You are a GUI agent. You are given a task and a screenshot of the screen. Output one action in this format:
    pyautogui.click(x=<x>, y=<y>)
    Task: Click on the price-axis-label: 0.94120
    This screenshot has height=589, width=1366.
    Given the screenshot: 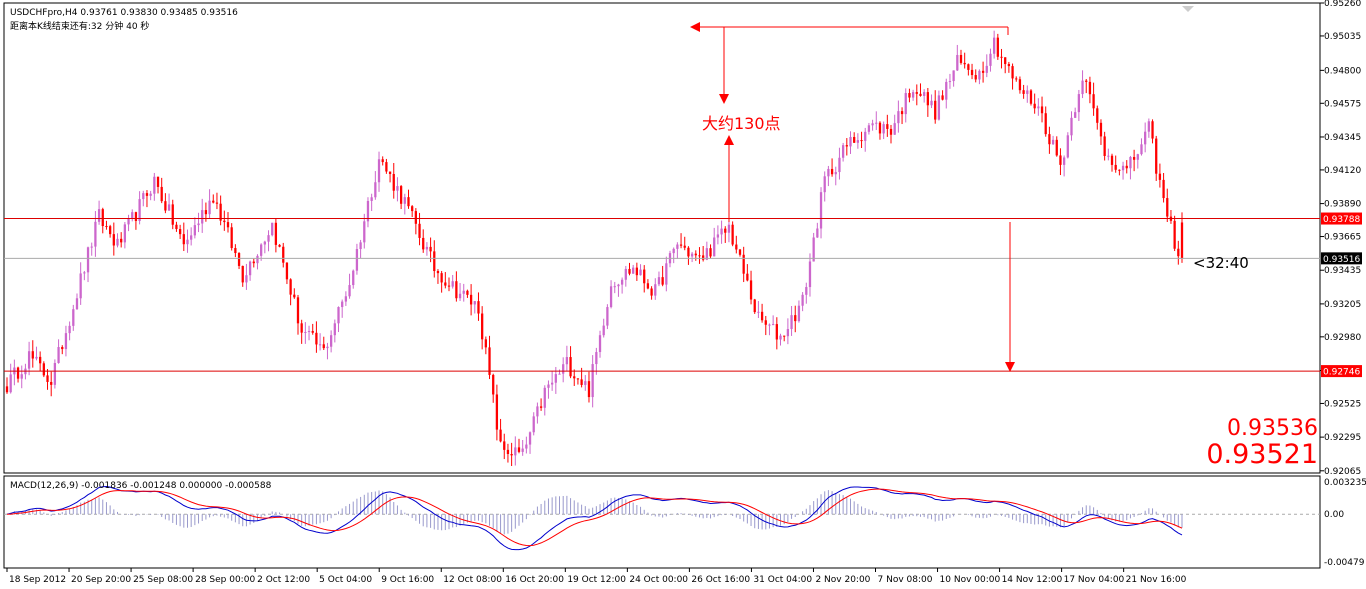 What is the action you would take?
    pyautogui.click(x=1342, y=171)
    